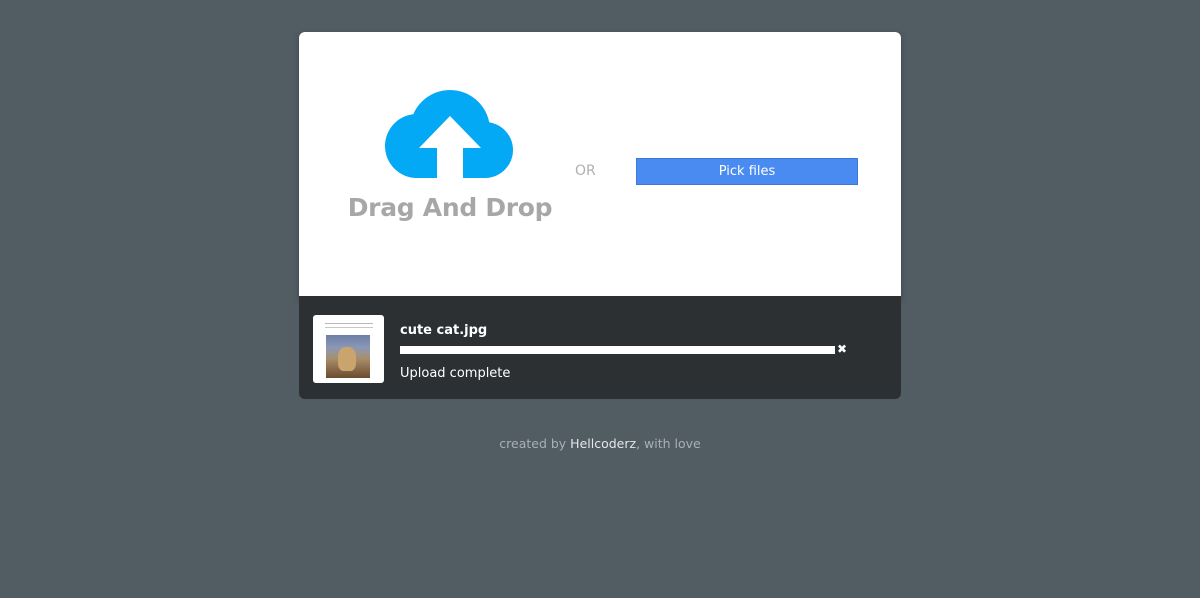 Image resolution: width=1200 pixels, height=598 pixels. I want to click on cloud-upload-icon, so click(449, 134).